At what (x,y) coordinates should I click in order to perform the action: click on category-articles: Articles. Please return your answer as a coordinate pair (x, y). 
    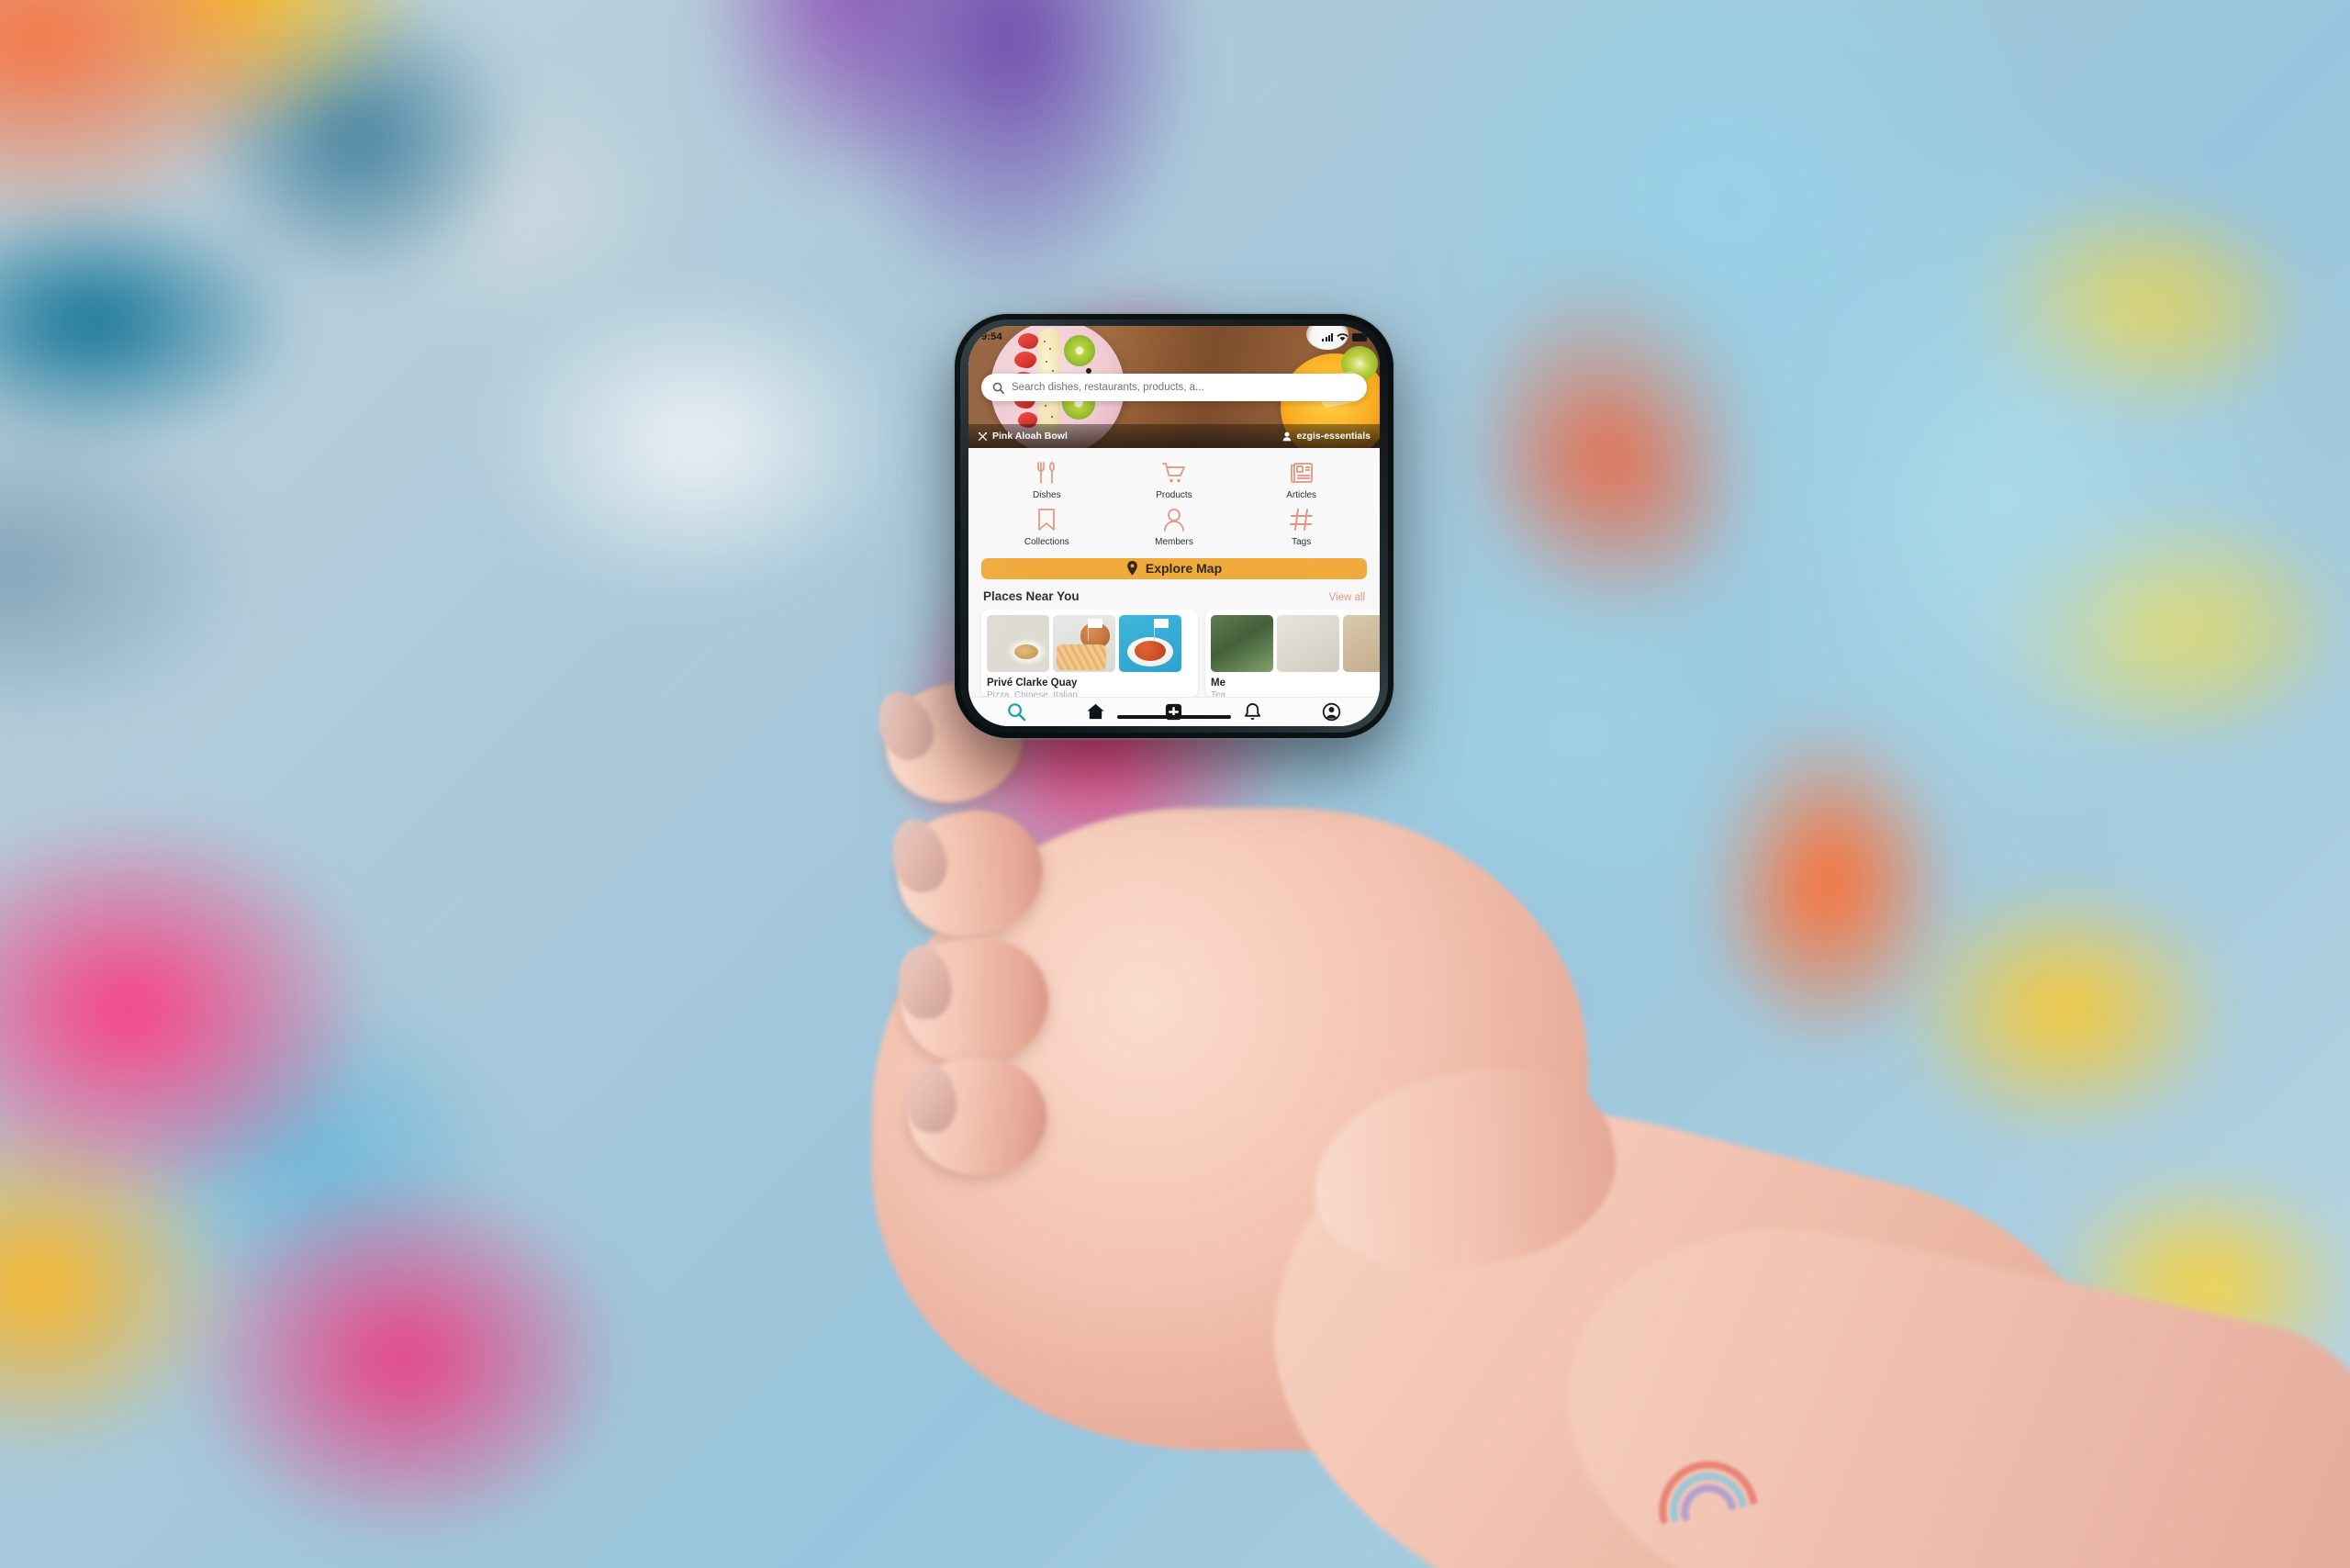
    Looking at the image, I should click on (1301, 479).